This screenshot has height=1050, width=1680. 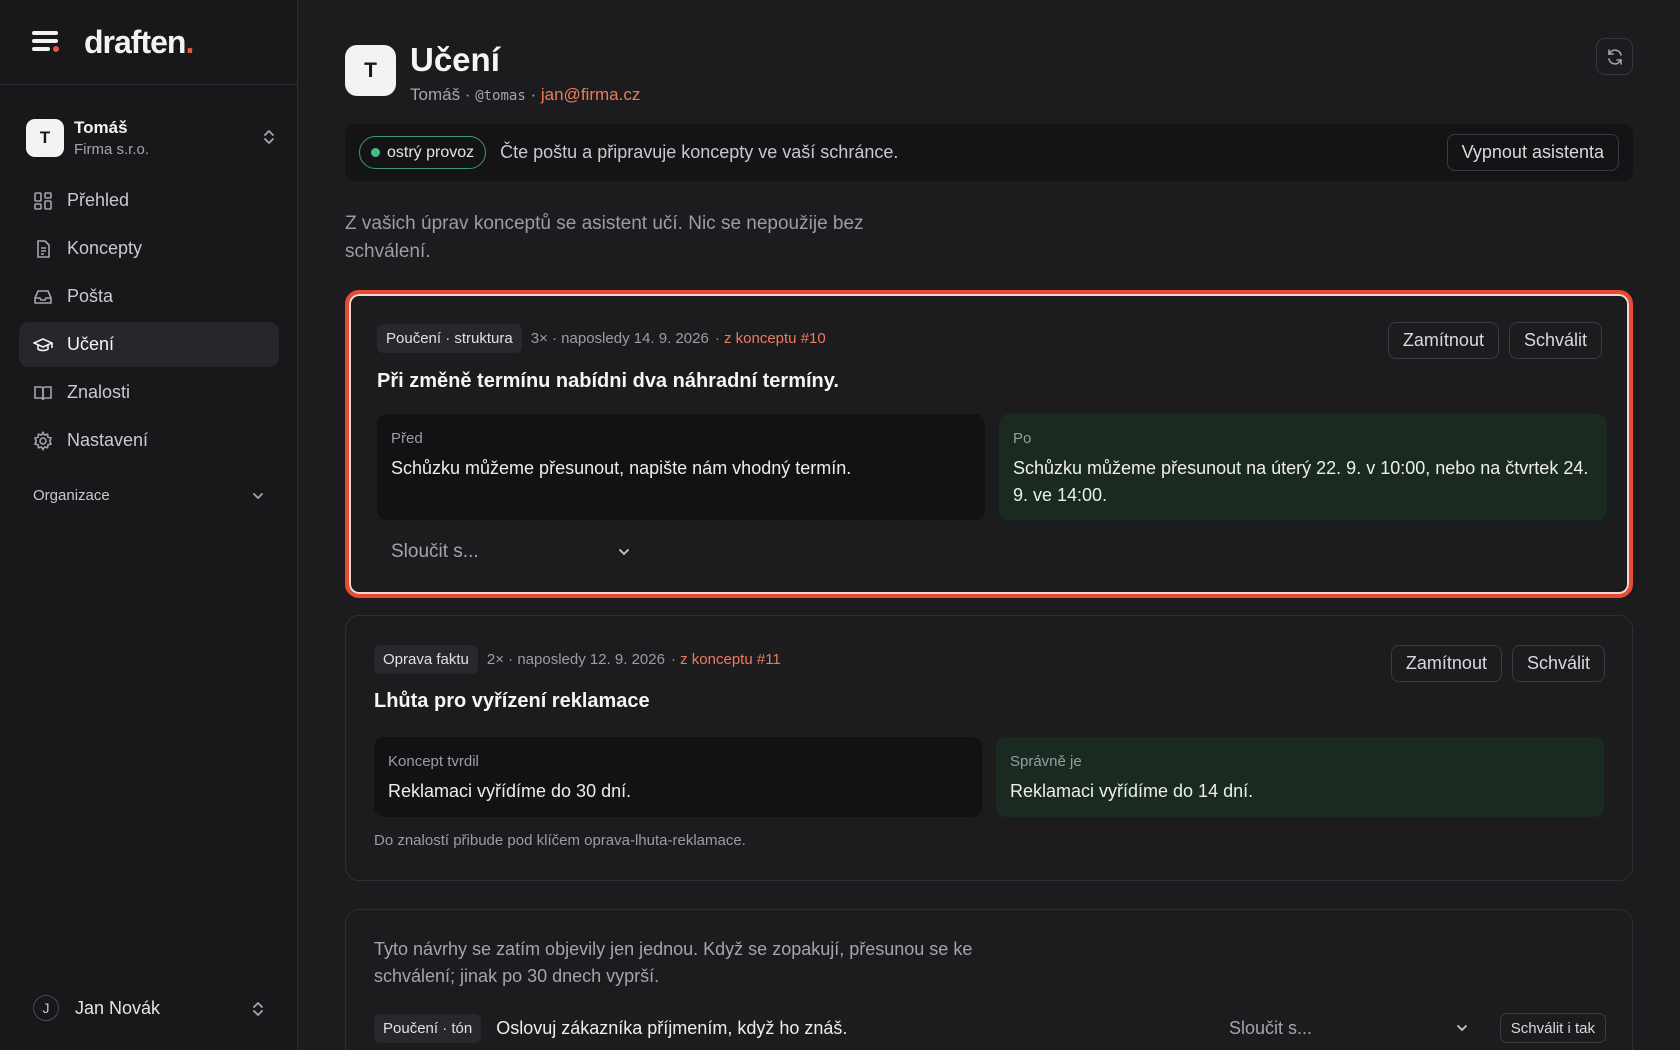 What do you see at coordinates (1132, 791) in the screenshot?
I see `after-text: Reklamaci vyřídíme do 14 dní.` at bounding box center [1132, 791].